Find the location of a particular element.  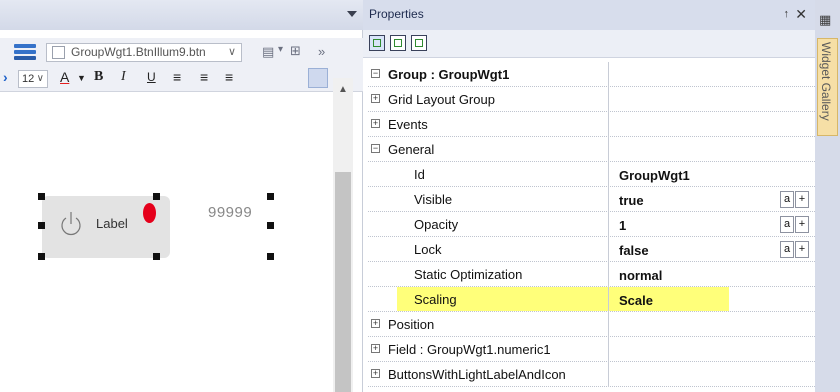

object-toolbar: GroupWgt1.BtnIllum9.btn ∨ ▤ ▾ ⊞ » is located at coordinates (181, 52).